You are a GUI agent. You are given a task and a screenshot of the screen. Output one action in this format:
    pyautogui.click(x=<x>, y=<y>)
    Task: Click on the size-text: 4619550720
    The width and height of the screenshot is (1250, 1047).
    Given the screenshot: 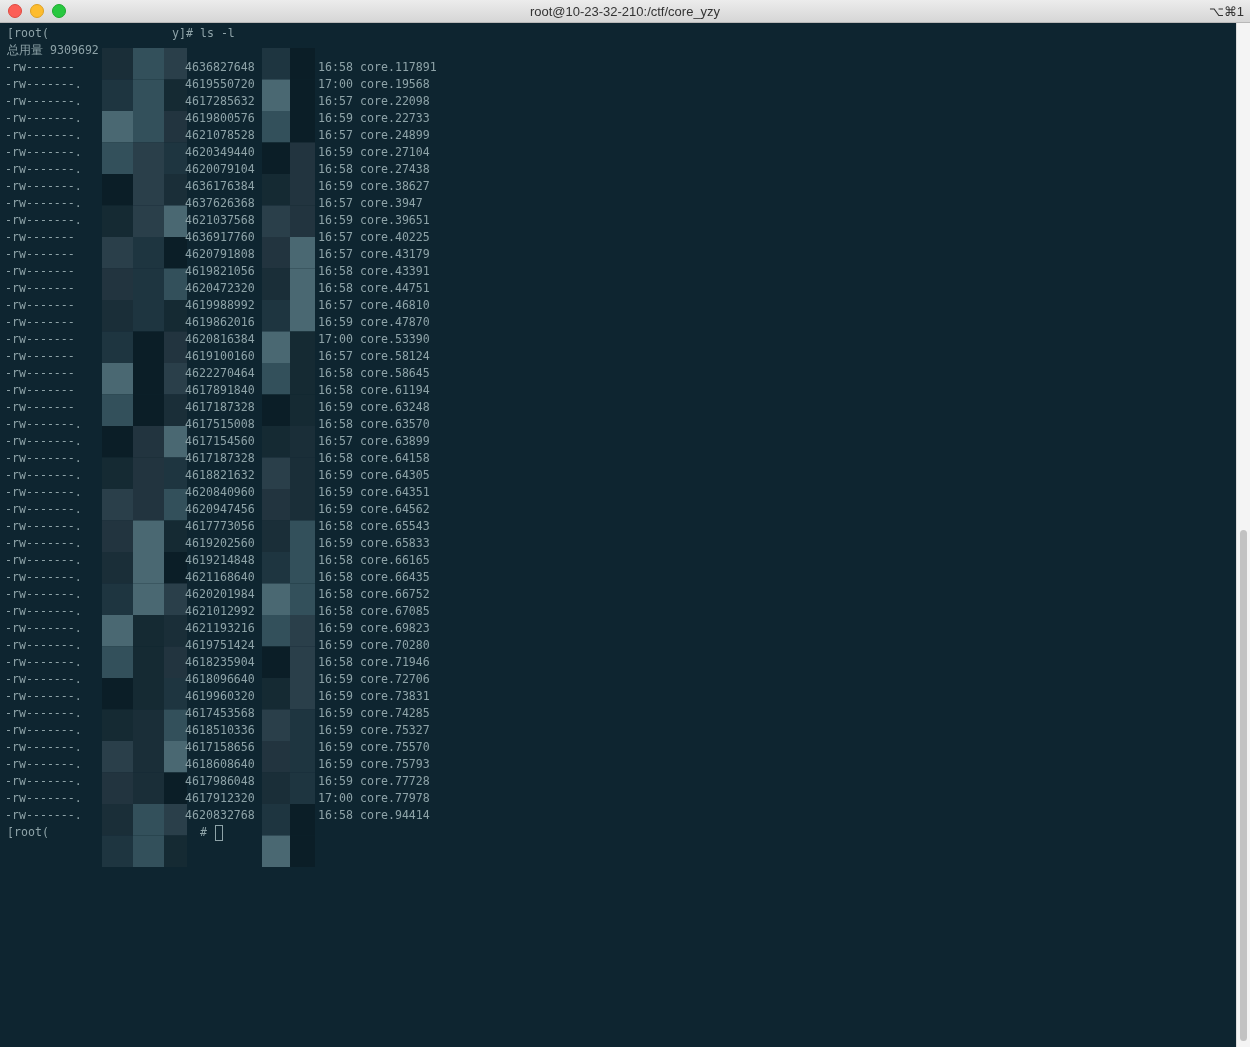 What is the action you would take?
    pyautogui.click(x=220, y=84)
    